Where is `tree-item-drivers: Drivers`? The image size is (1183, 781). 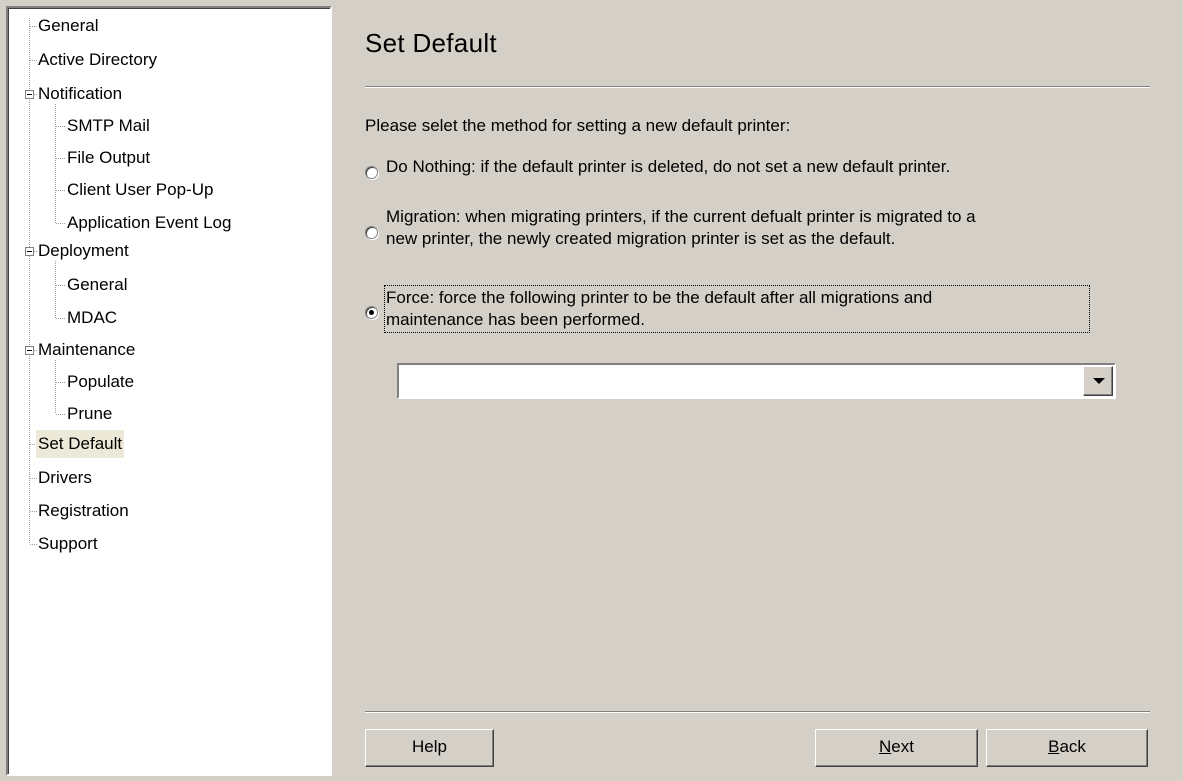
tree-item-drivers: Drivers is located at coordinates (65, 478).